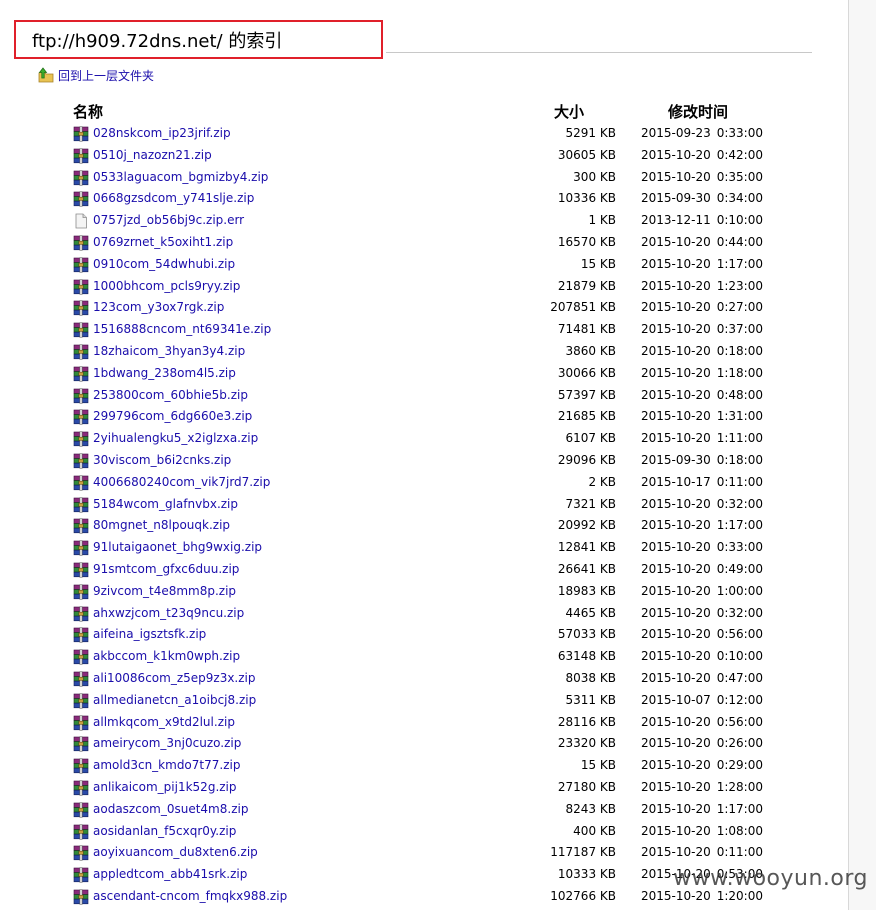 The height and width of the screenshot is (913, 876). I want to click on file-time: 0:18:00, so click(739, 350).